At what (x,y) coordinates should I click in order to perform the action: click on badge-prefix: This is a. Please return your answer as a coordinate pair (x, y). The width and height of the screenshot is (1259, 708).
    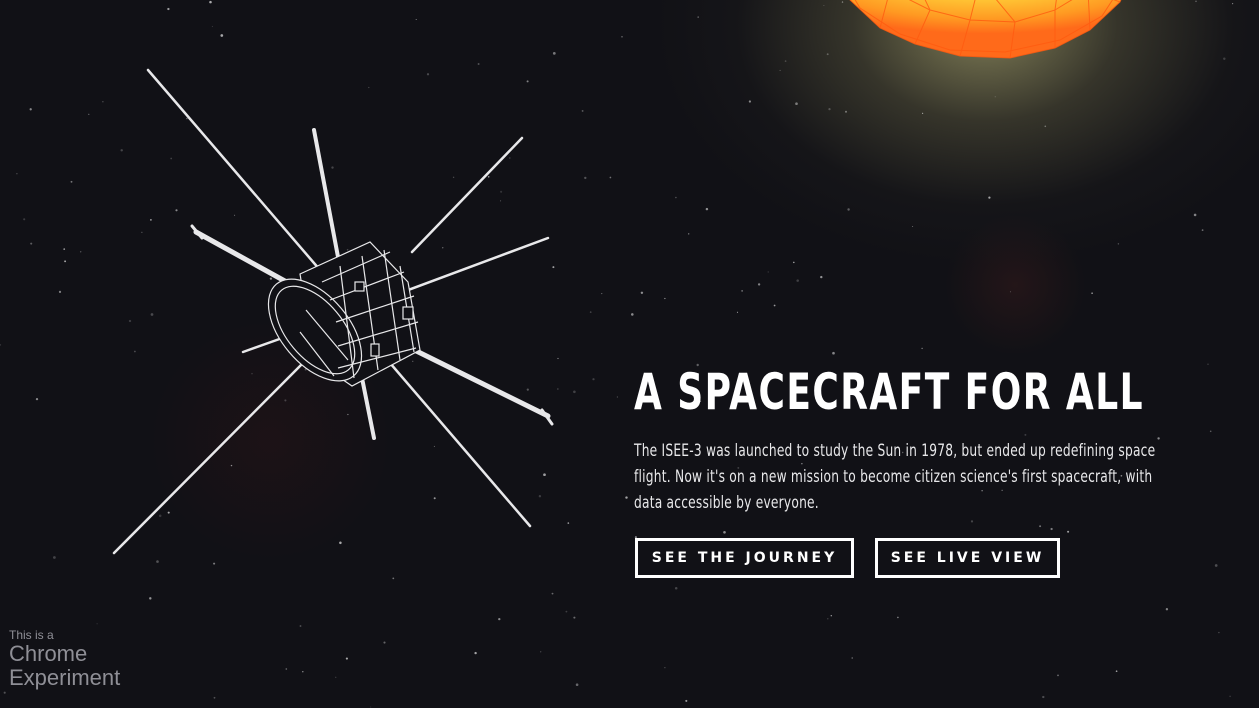
    Looking at the image, I should click on (31, 635).